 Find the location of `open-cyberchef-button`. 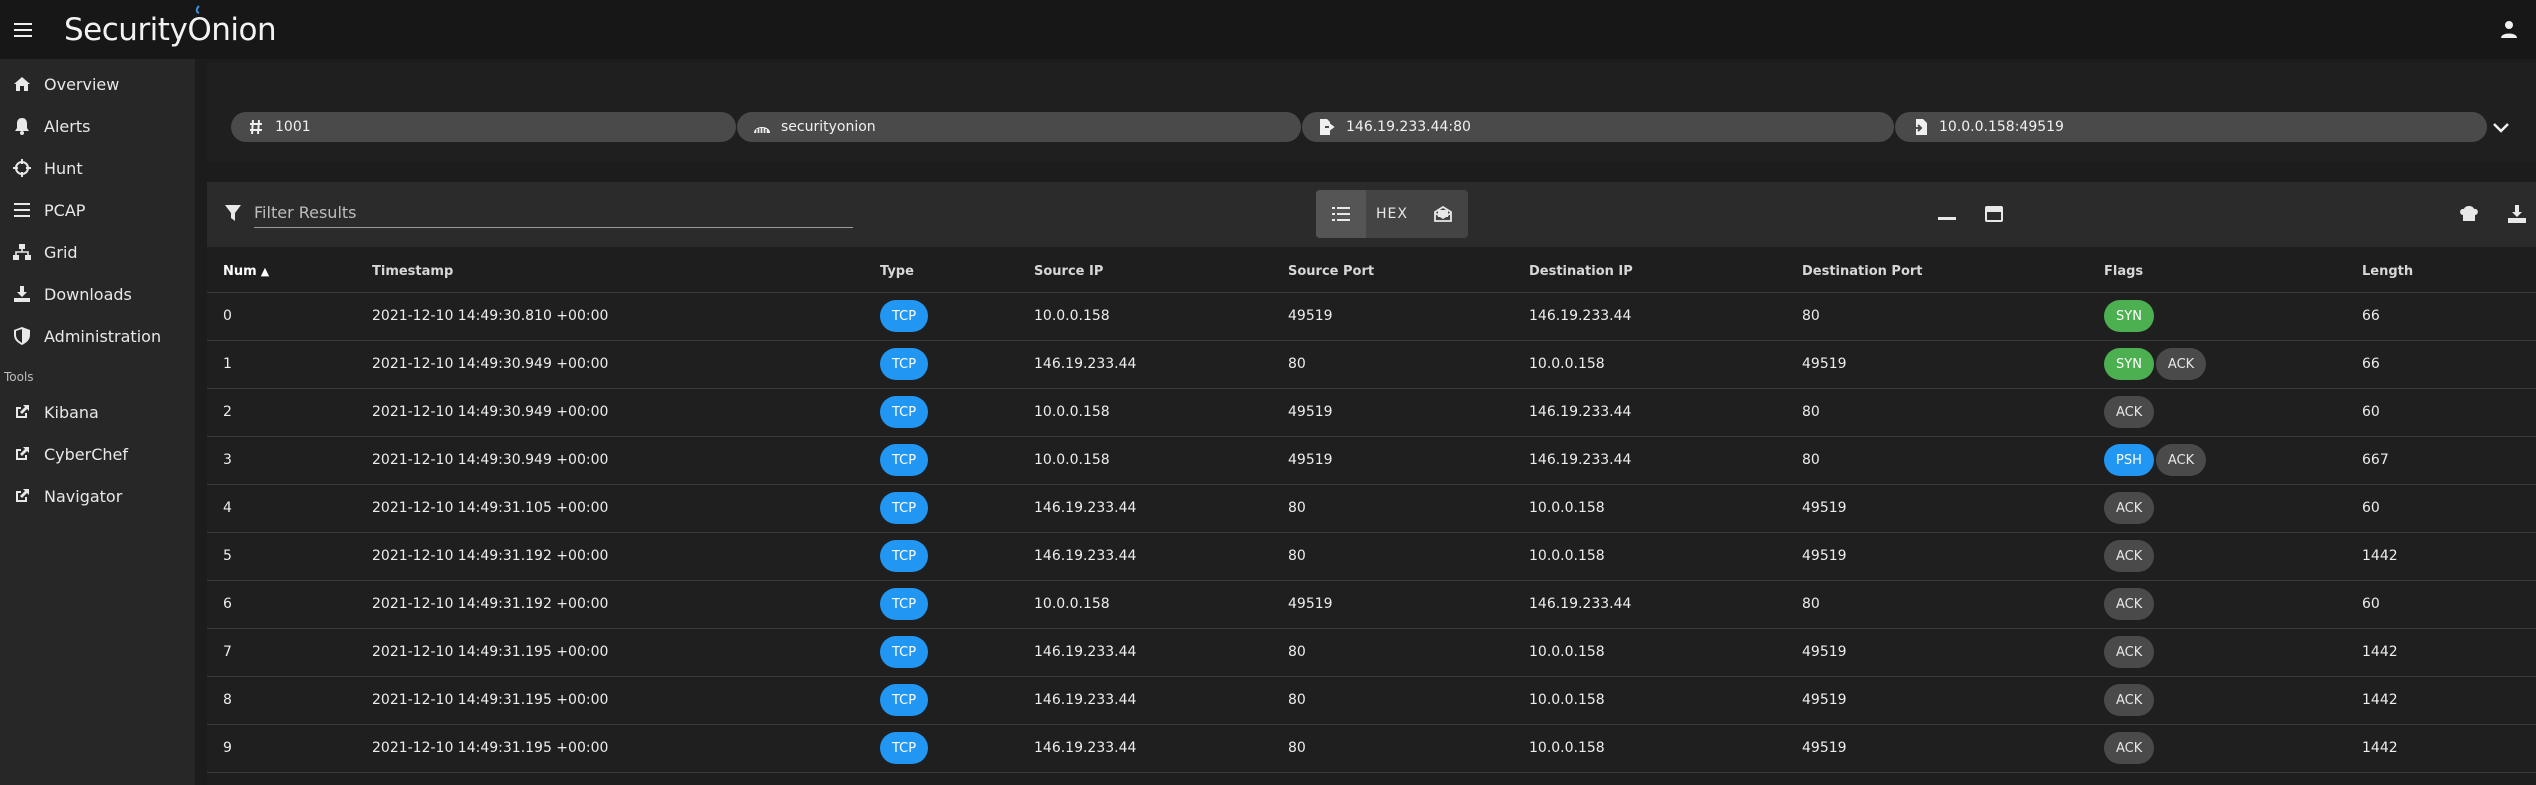

open-cyberchef-button is located at coordinates (2469, 214).